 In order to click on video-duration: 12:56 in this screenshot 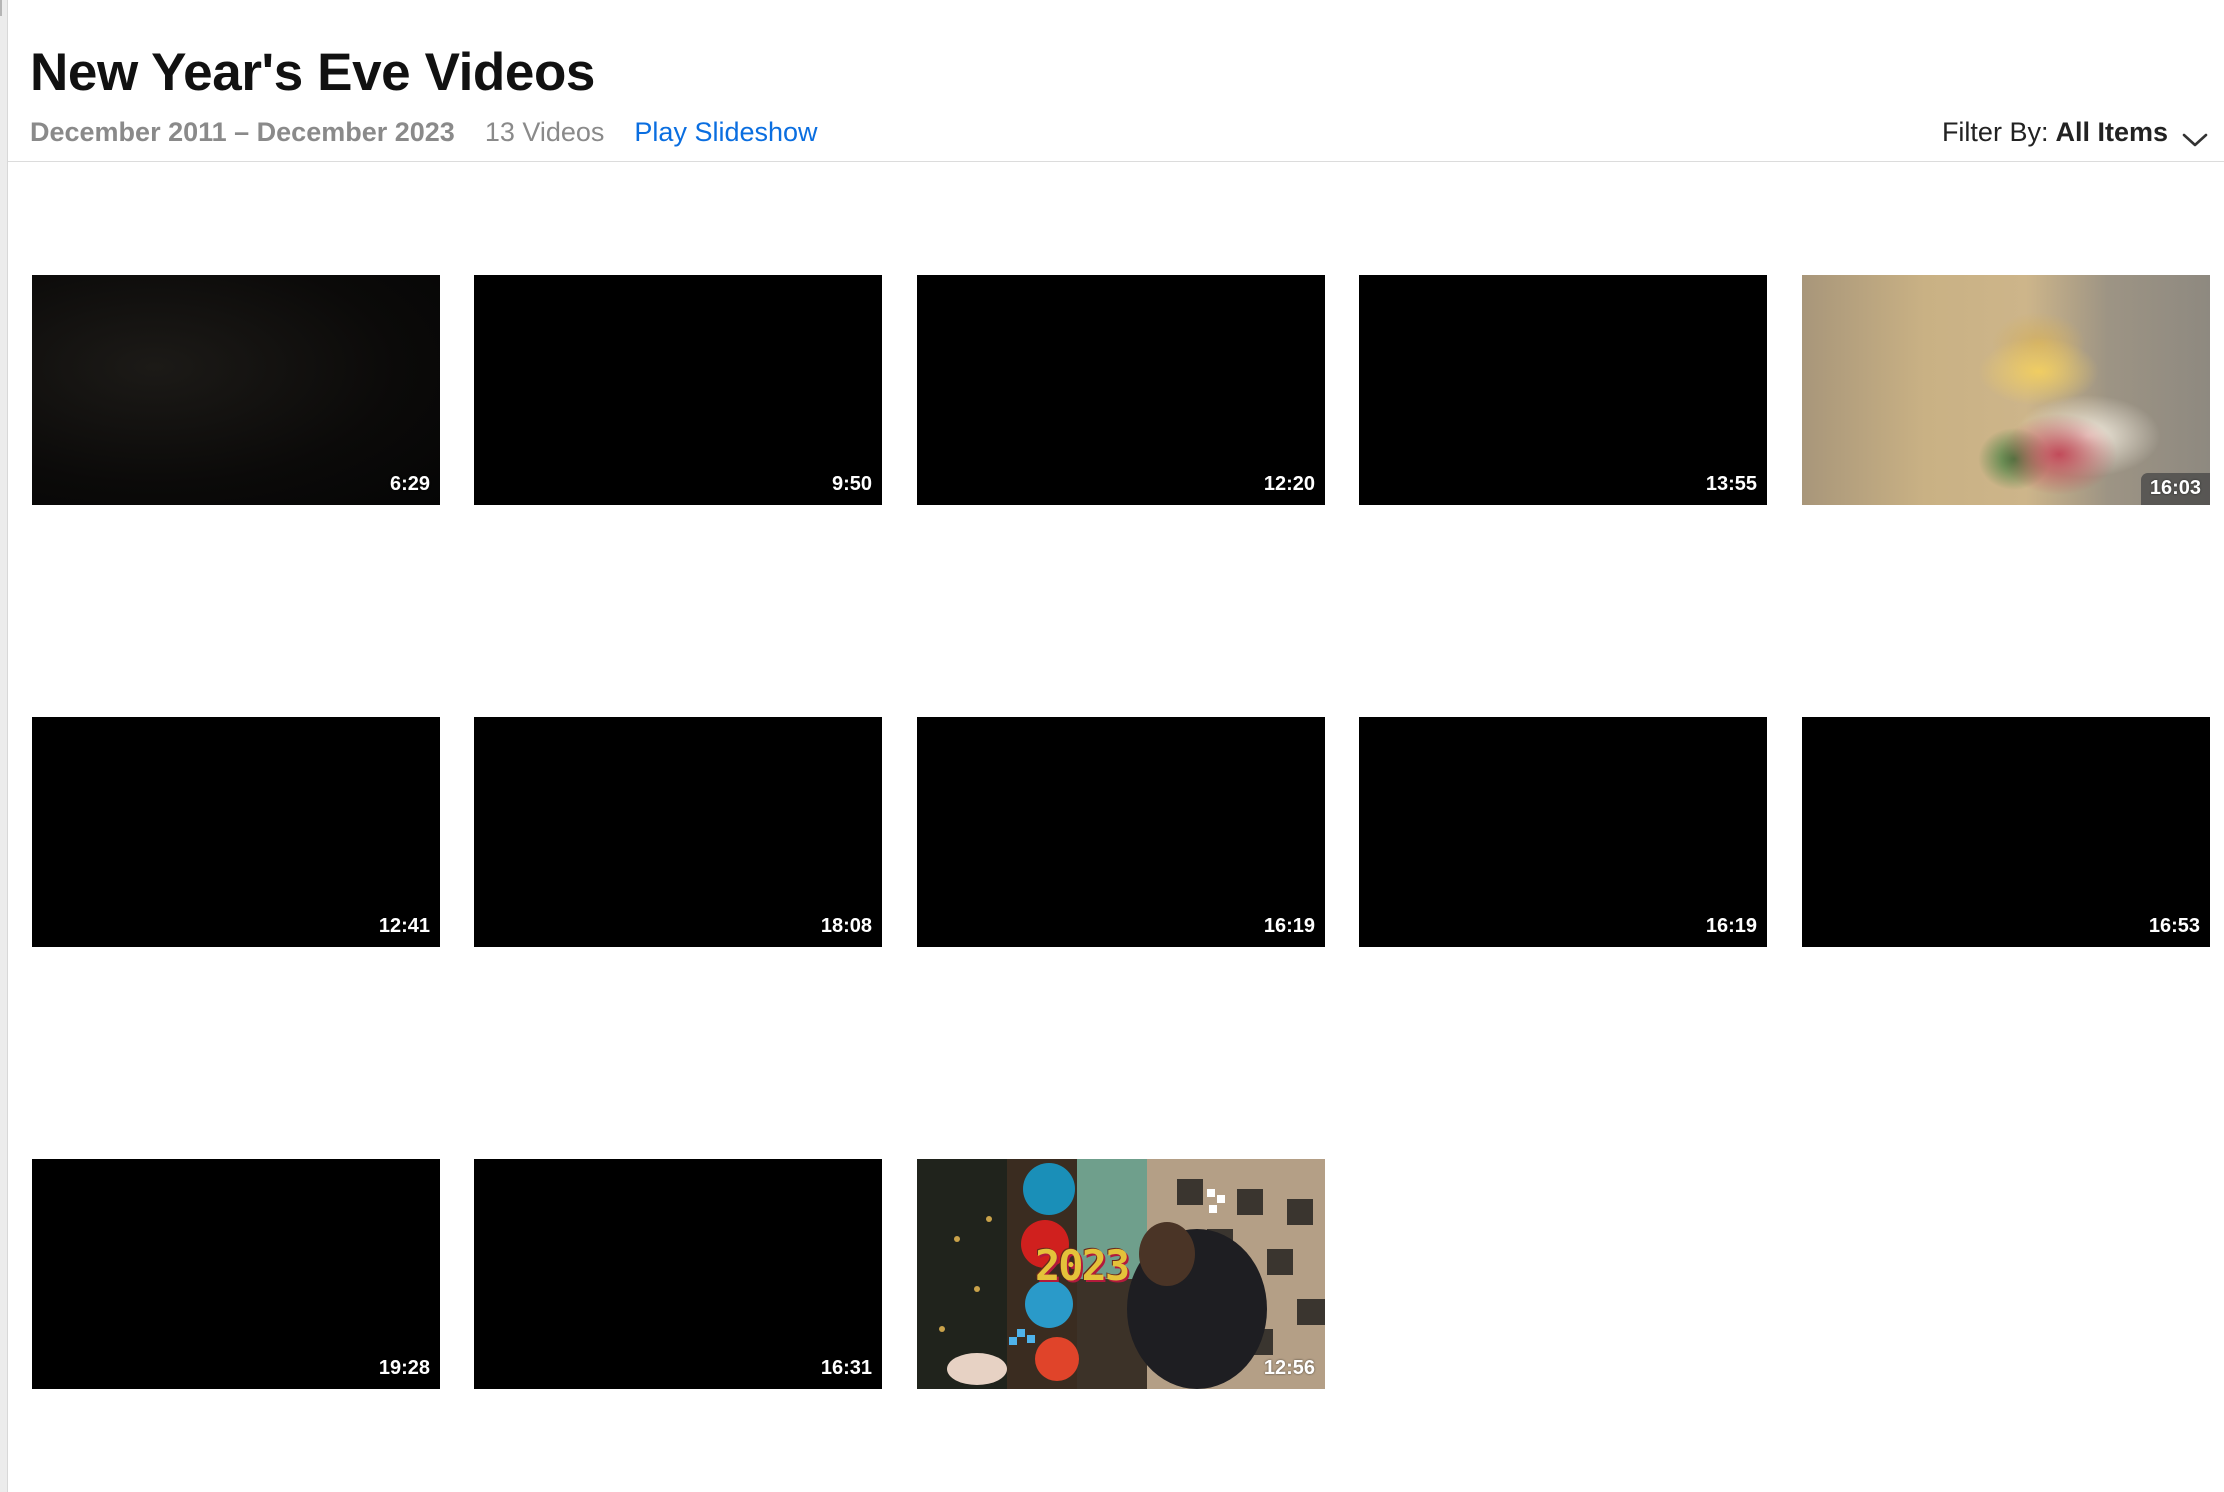, I will do `click(1289, 1368)`.